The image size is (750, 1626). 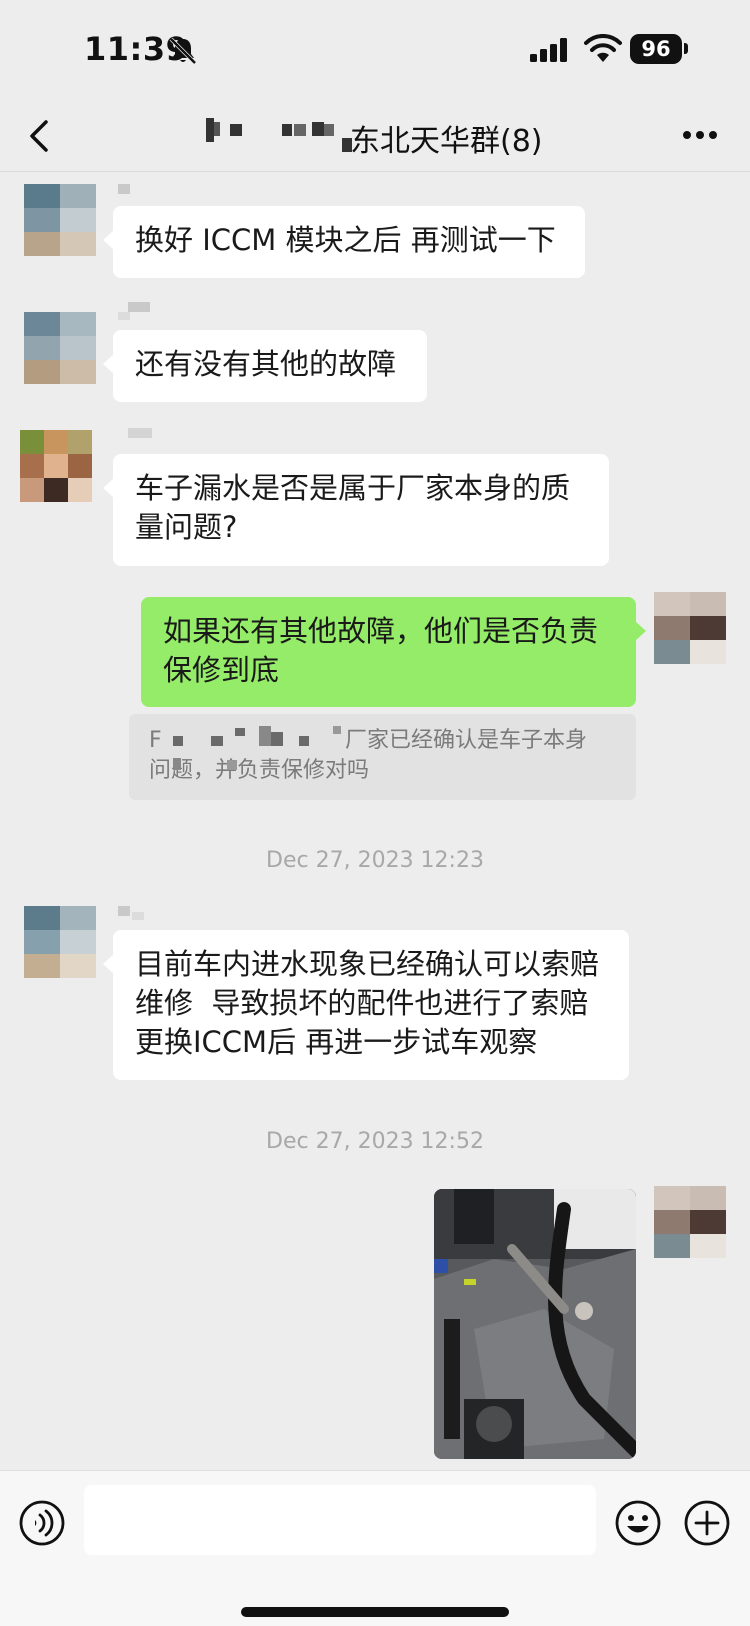 What do you see at coordinates (393, 652) in the screenshot?
I see `message-bubble-outgoing: 如果还有其他故障，他们是否负责保修到底` at bounding box center [393, 652].